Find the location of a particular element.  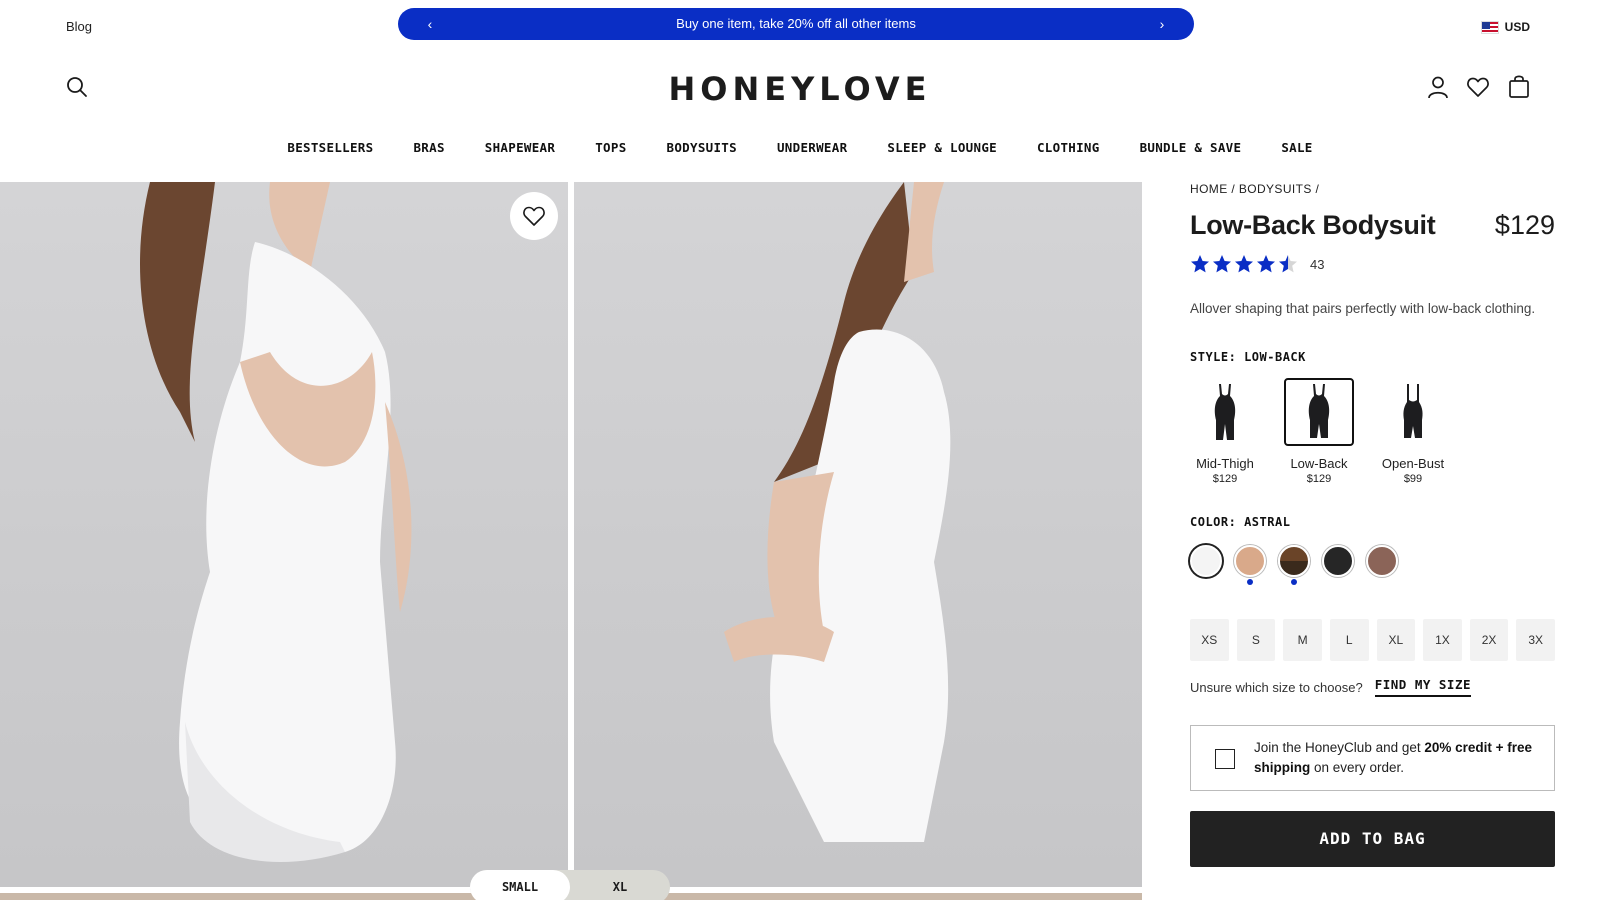

size-option-s: S is located at coordinates (1256, 640).